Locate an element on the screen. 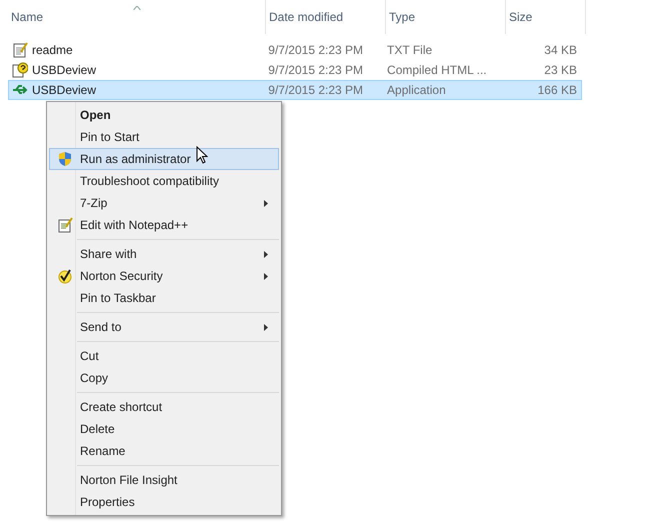  file-row: readme 9/7/2015 2:23 PM TXT File 34 KB is located at coordinates (295, 50).